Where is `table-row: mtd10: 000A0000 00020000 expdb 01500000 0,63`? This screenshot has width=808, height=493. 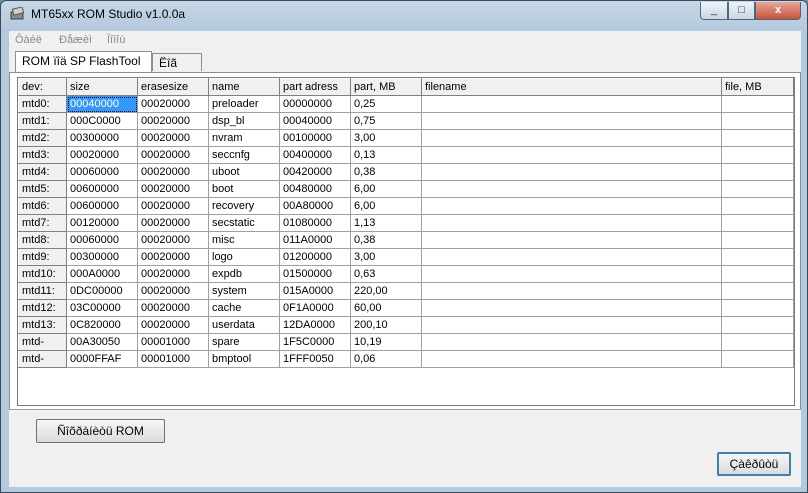 table-row: mtd10: 000A0000 00020000 expdb 01500000 0,63 is located at coordinates (406, 274).